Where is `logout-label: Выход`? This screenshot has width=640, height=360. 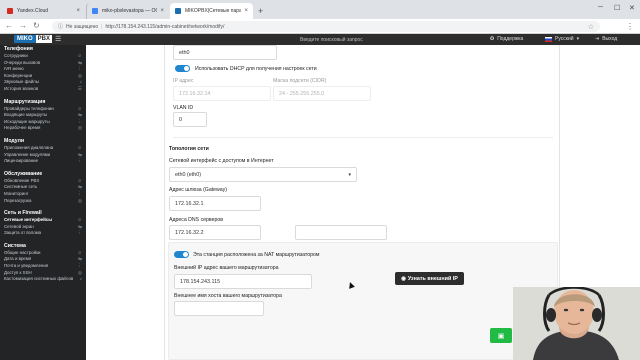 logout-label: Выход is located at coordinates (610, 39).